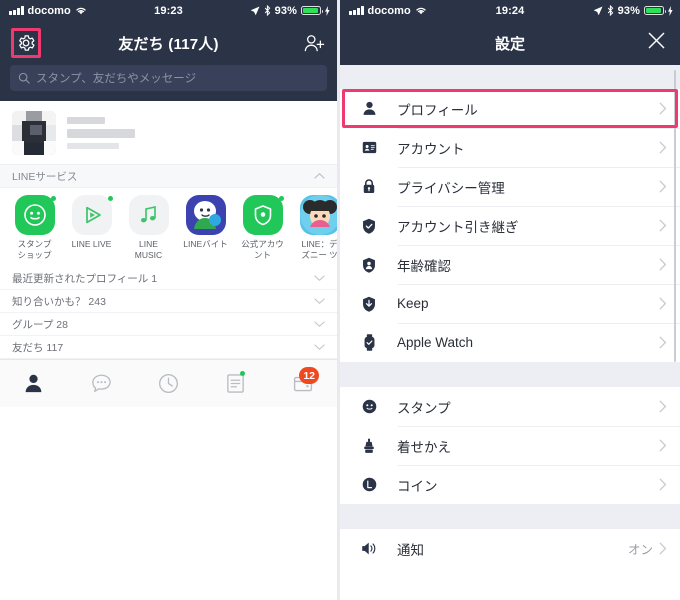 This screenshot has height=600, width=680. What do you see at coordinates (510, 147) in the screenshot?
I see `settings-row-account: アカウント` at bounding box center [510, 147].